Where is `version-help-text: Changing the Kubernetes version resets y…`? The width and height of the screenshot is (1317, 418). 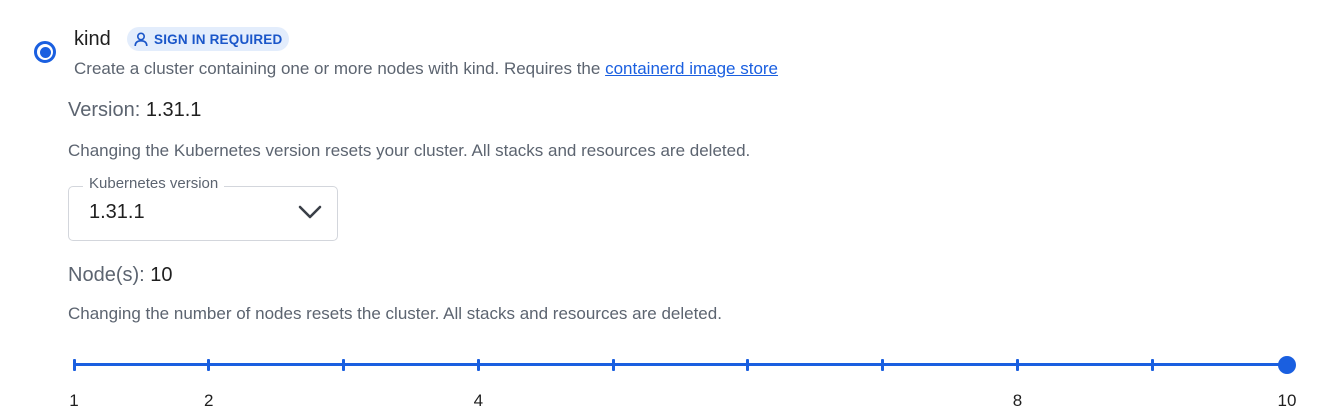
version-help-text: Changing the Kubernetes version resets y… is located at coordinates (409, 150).